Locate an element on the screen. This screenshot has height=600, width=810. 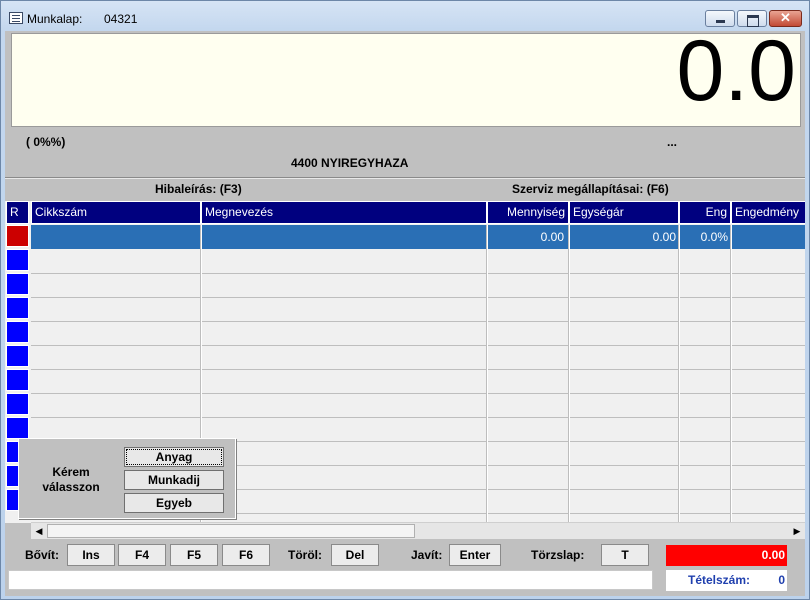
munkadij-button: Munkadij is located at coordinates (174, 480).